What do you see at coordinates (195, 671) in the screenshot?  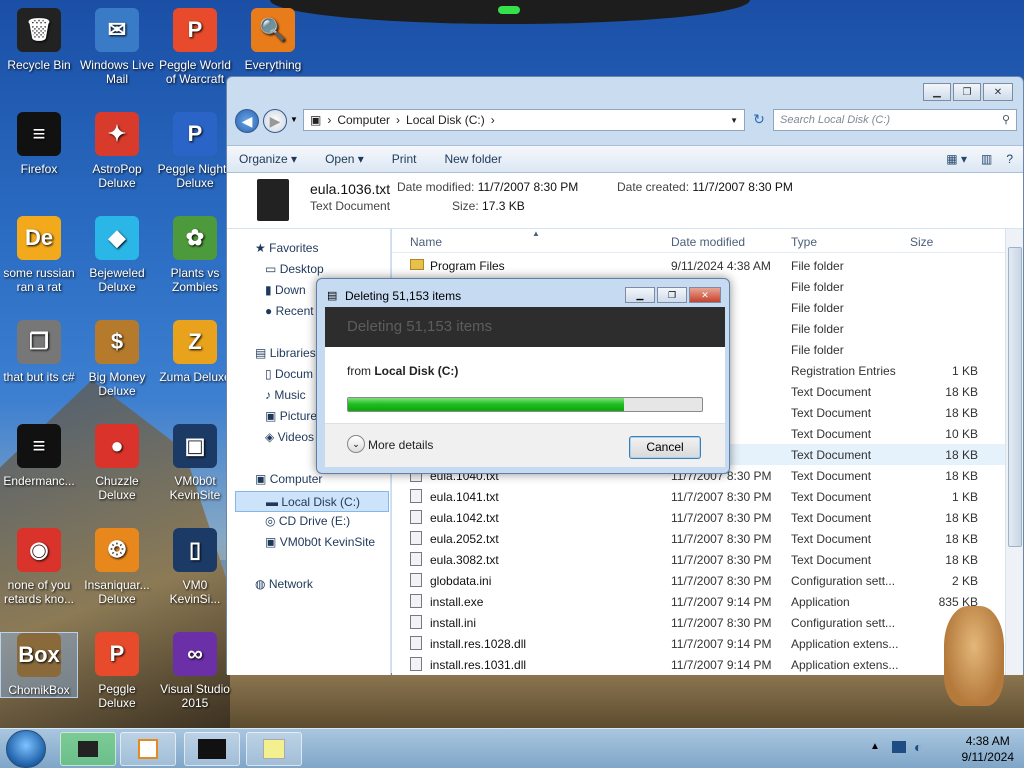 I see `desktop-icon-21: ∞ Visual Studio 2015` at bounding box center [195, 671].